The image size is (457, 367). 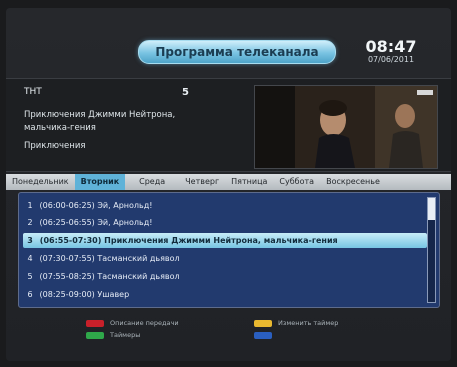 I want to click on red-key-icon, so click(x=95, y=323).